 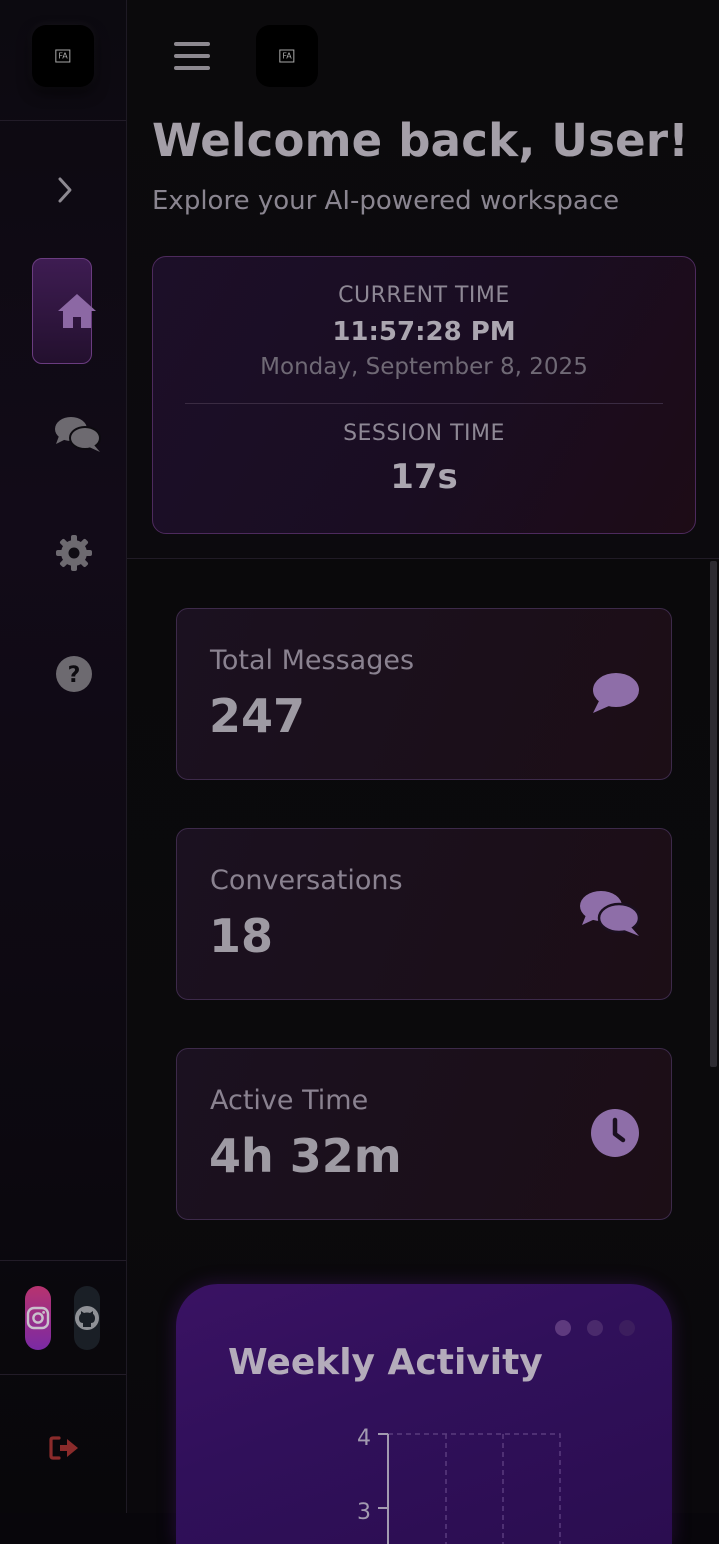 I want to click on session-time-label: SESSION TIME, so click(x=424, y=433).